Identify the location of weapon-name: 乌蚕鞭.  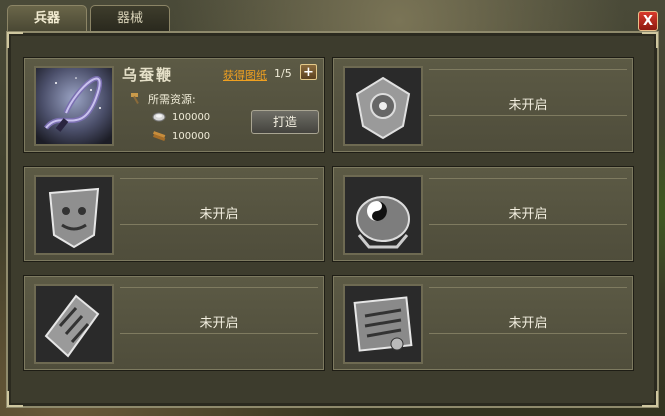
(148, 75).